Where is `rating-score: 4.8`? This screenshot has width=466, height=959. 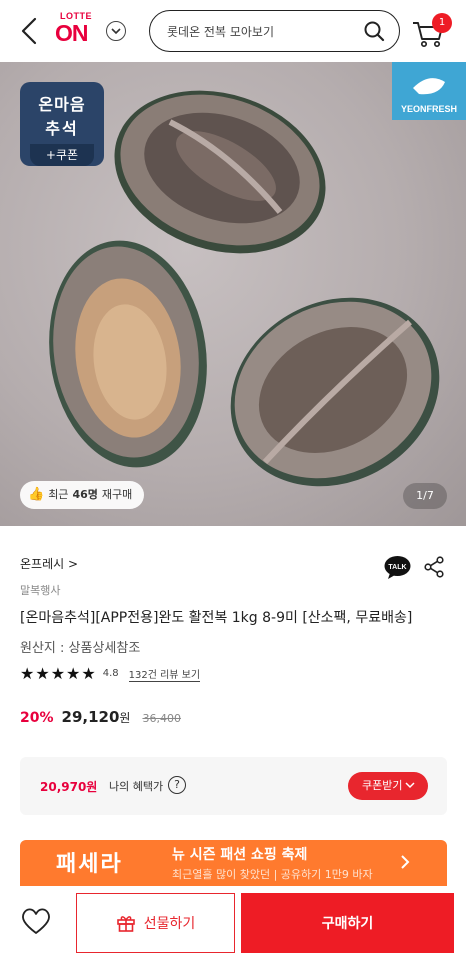 rating-score: 4.8 is located at coordinates (110, 673).